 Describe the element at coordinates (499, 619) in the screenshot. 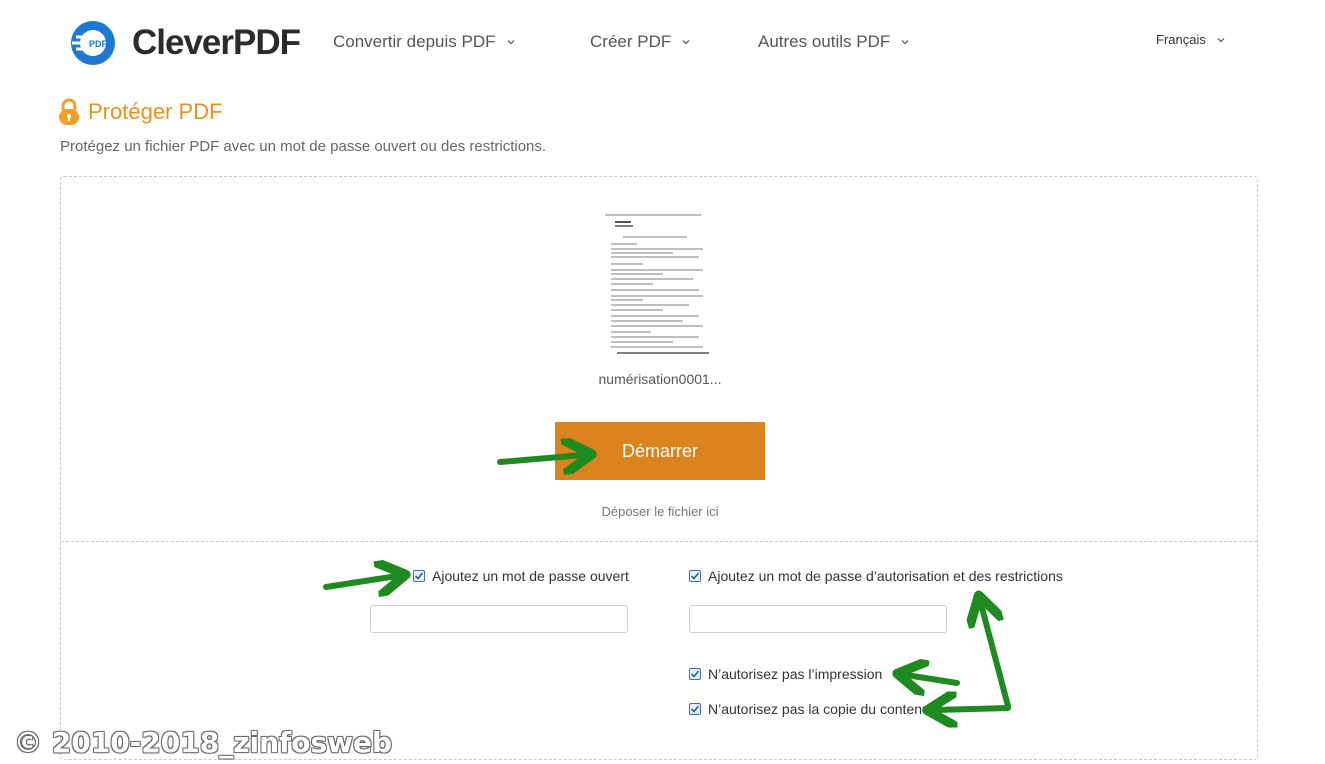

I see `open-password-input` at that location.